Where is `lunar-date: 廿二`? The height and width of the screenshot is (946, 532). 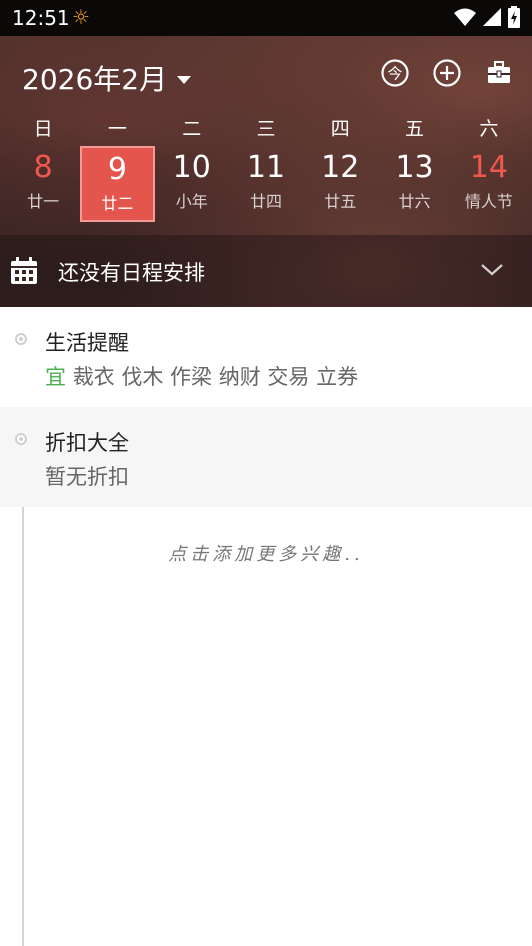
lunar-date: 廿二 is located at coordinates (117, 203).